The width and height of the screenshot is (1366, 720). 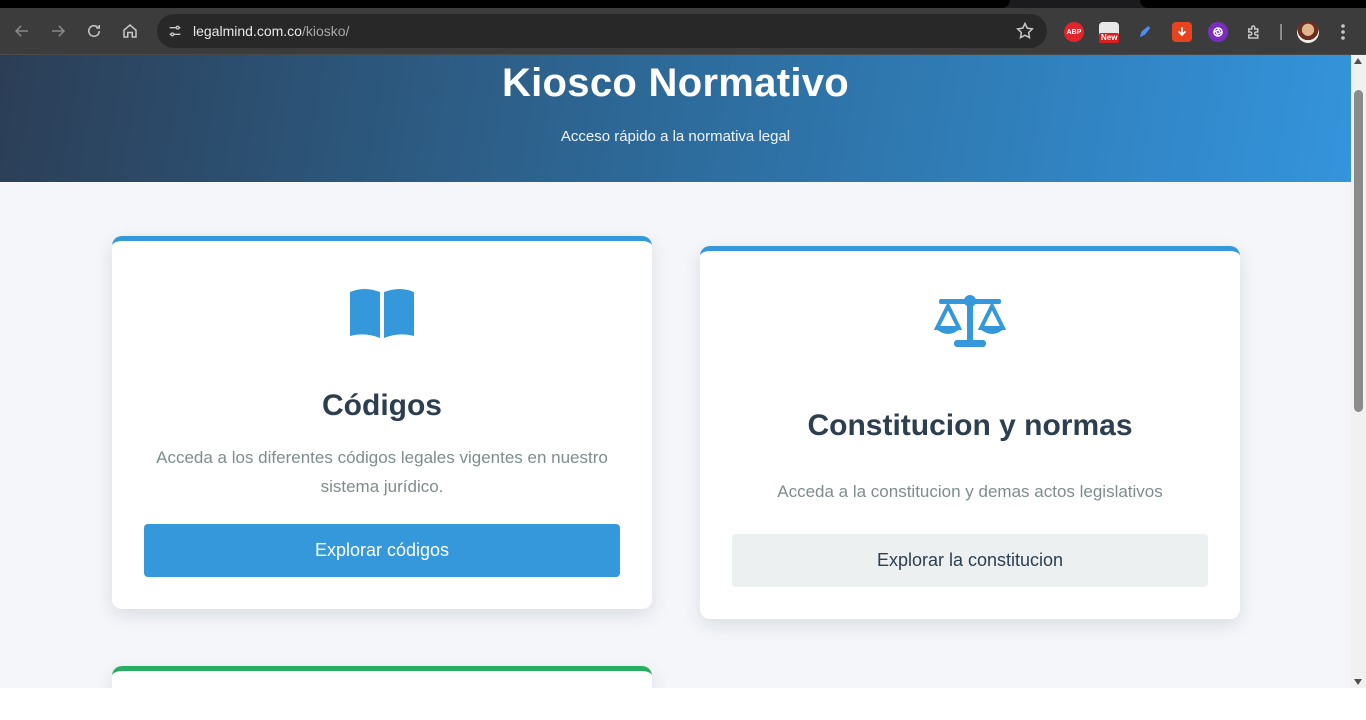 I want to click on scroll-down-arrow-icon, so click(x=1358, y=682).